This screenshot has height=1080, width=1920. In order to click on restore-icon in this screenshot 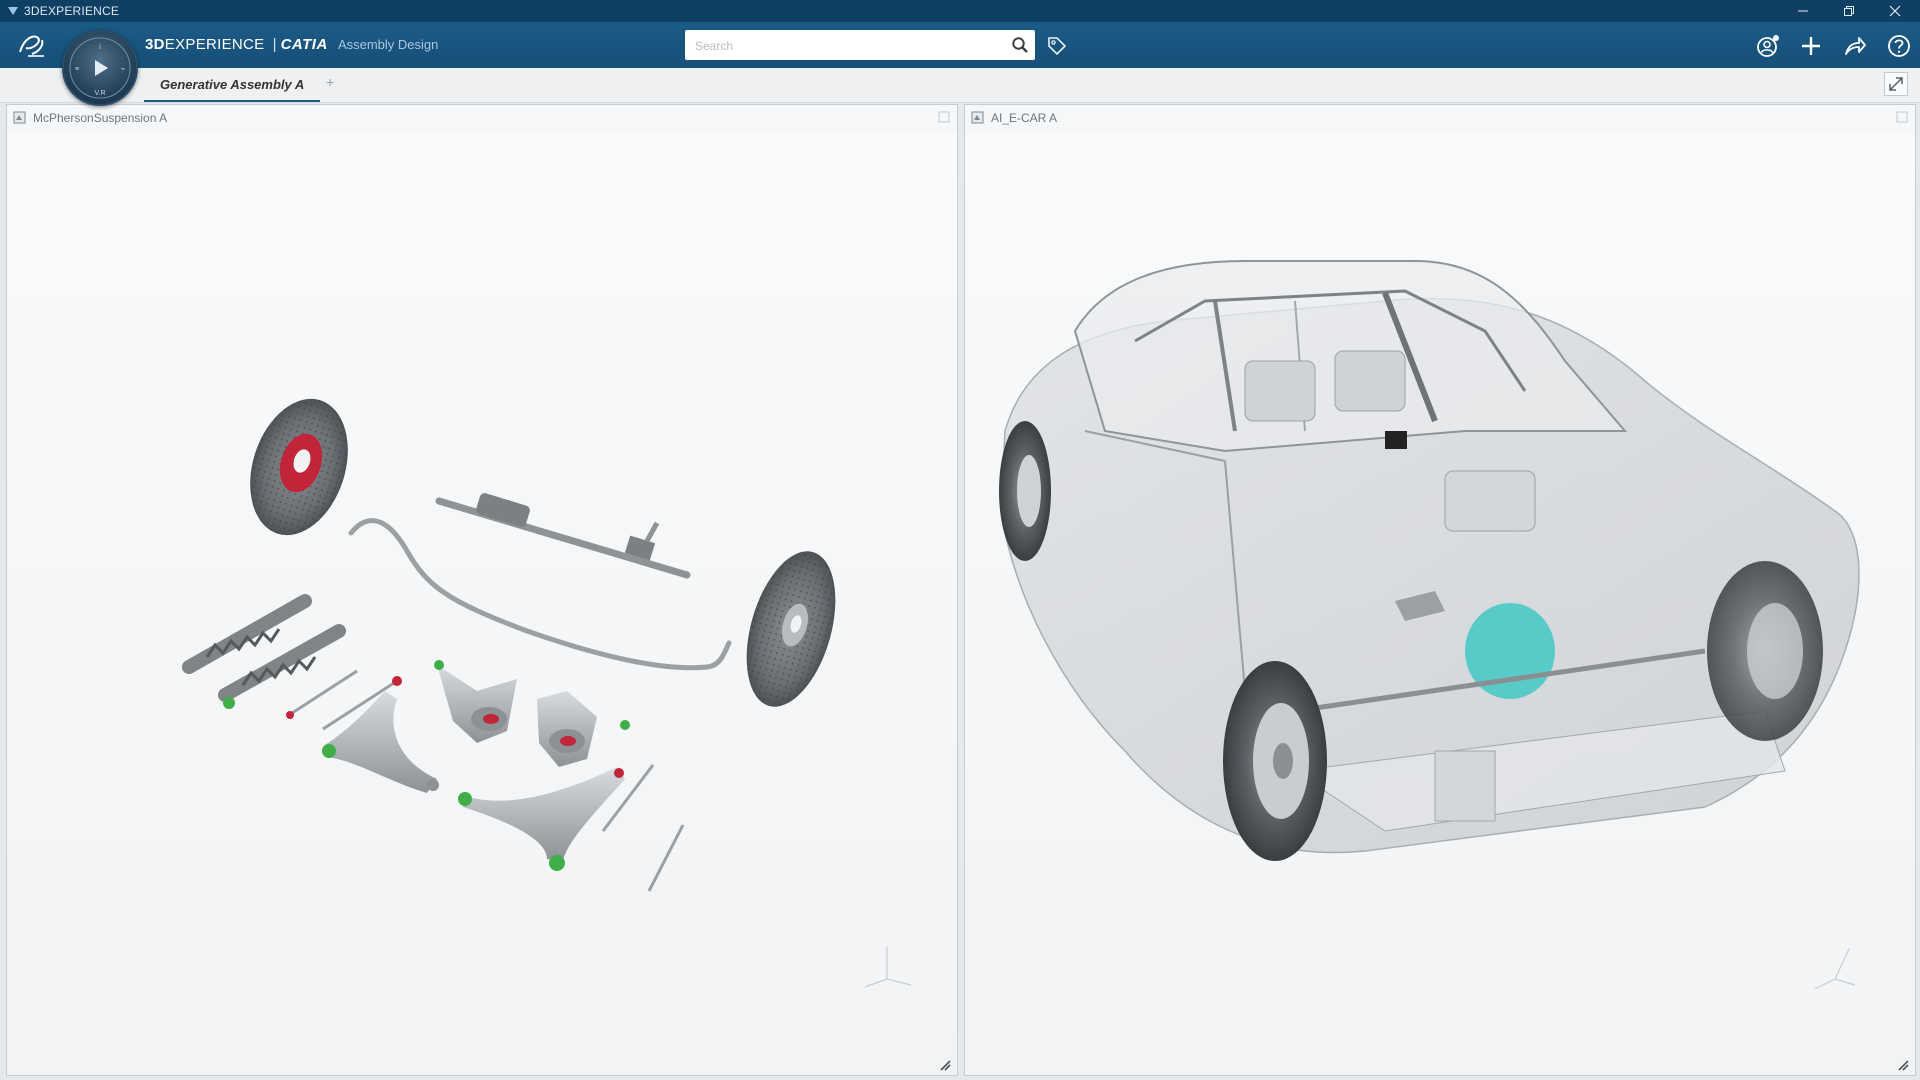, I will do `click(1849, 11)`.